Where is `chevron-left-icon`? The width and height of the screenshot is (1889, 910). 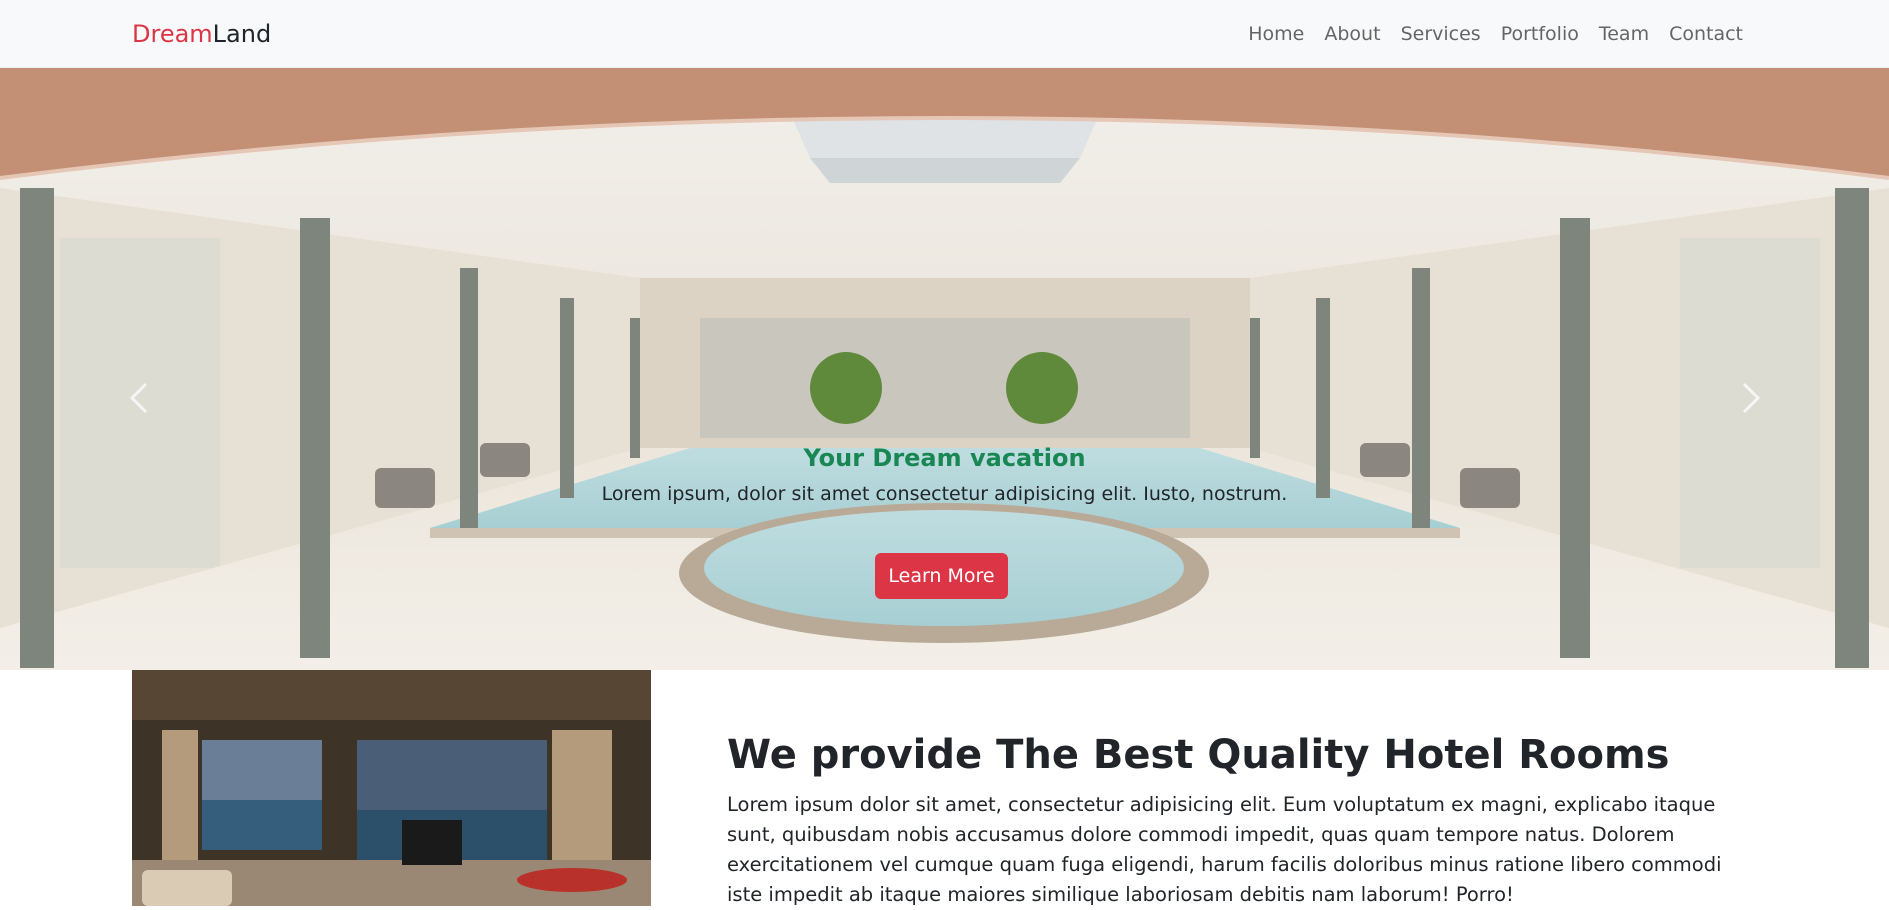
chevron-left-icon is located at coordinates (138, 398).